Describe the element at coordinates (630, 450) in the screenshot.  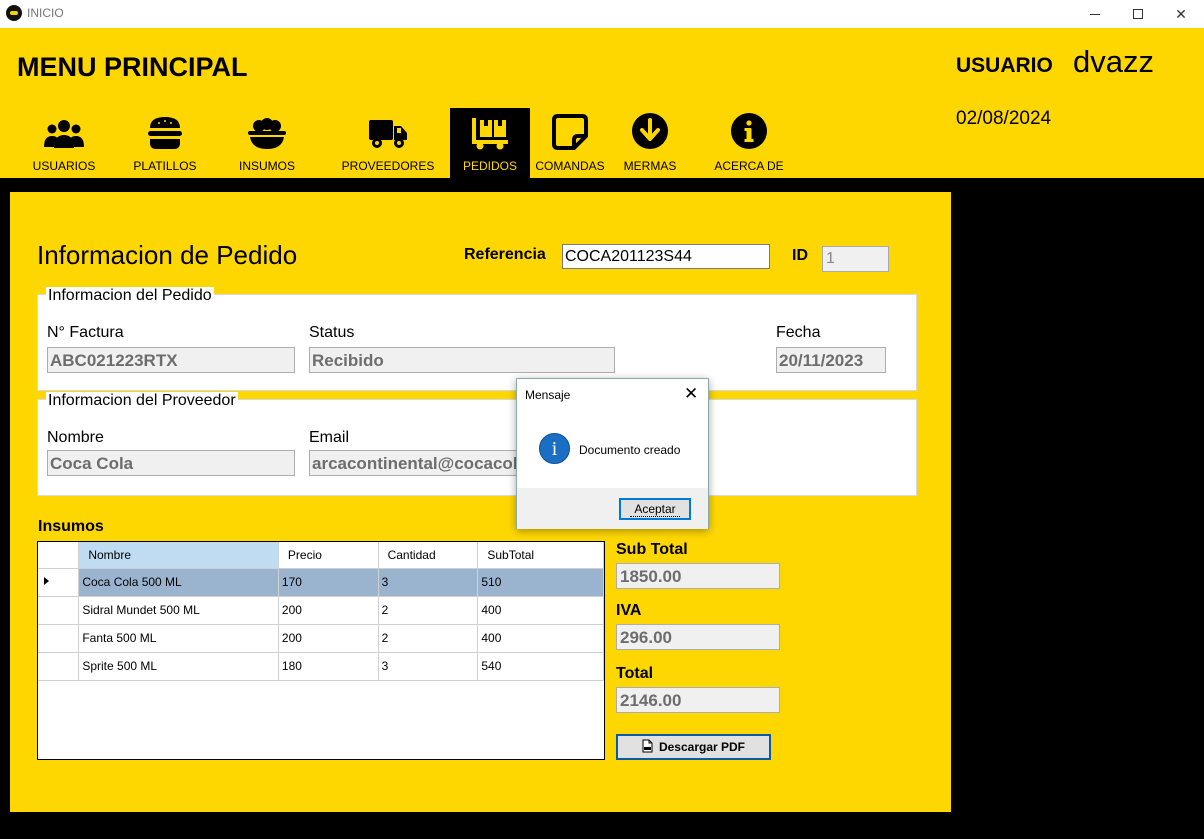
I see `dialog-message: Documento creado` at that location.